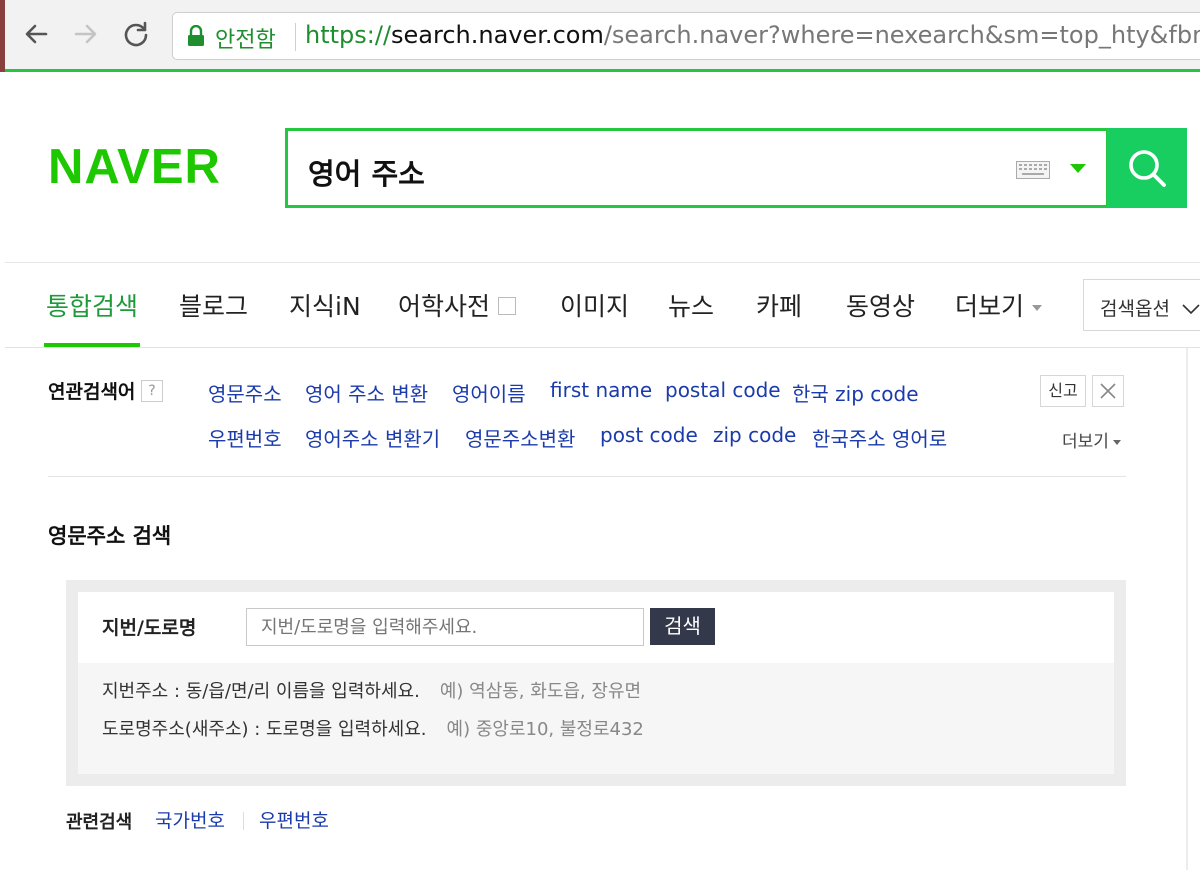  Describe the element at coordinates (264, 729) in the screenshot. I see `help-text: 도로명주소(새주소) : 도로명을 입력하세요.` at that location.